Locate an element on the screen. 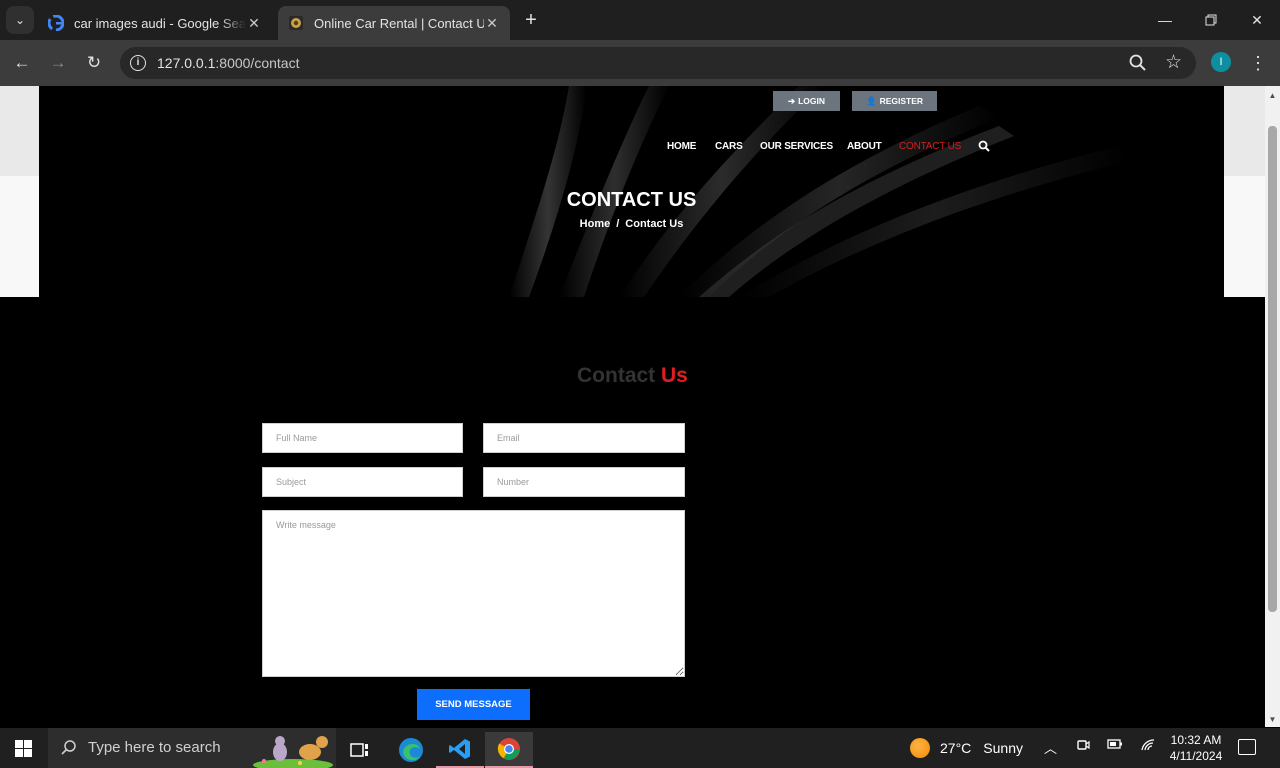 The image size is (1280, 768). back-button: ← is located at coordinates (22, 63).